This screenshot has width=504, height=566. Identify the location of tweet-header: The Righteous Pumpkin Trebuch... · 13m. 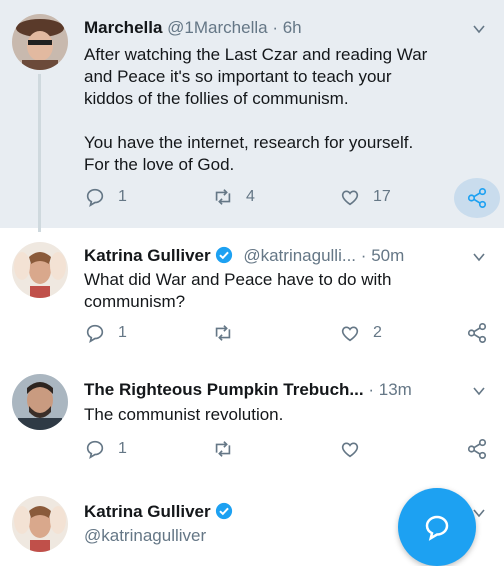
(248, 390).